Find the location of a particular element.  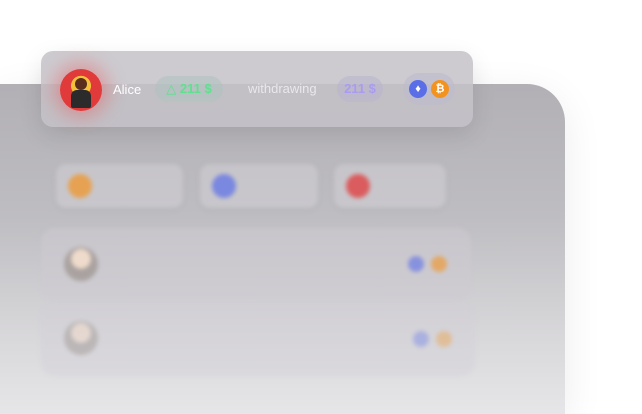

user-card: Alice △ 211 $ withdrawing 211 $ ♦ ₿ is located at coordinates (257, 89).